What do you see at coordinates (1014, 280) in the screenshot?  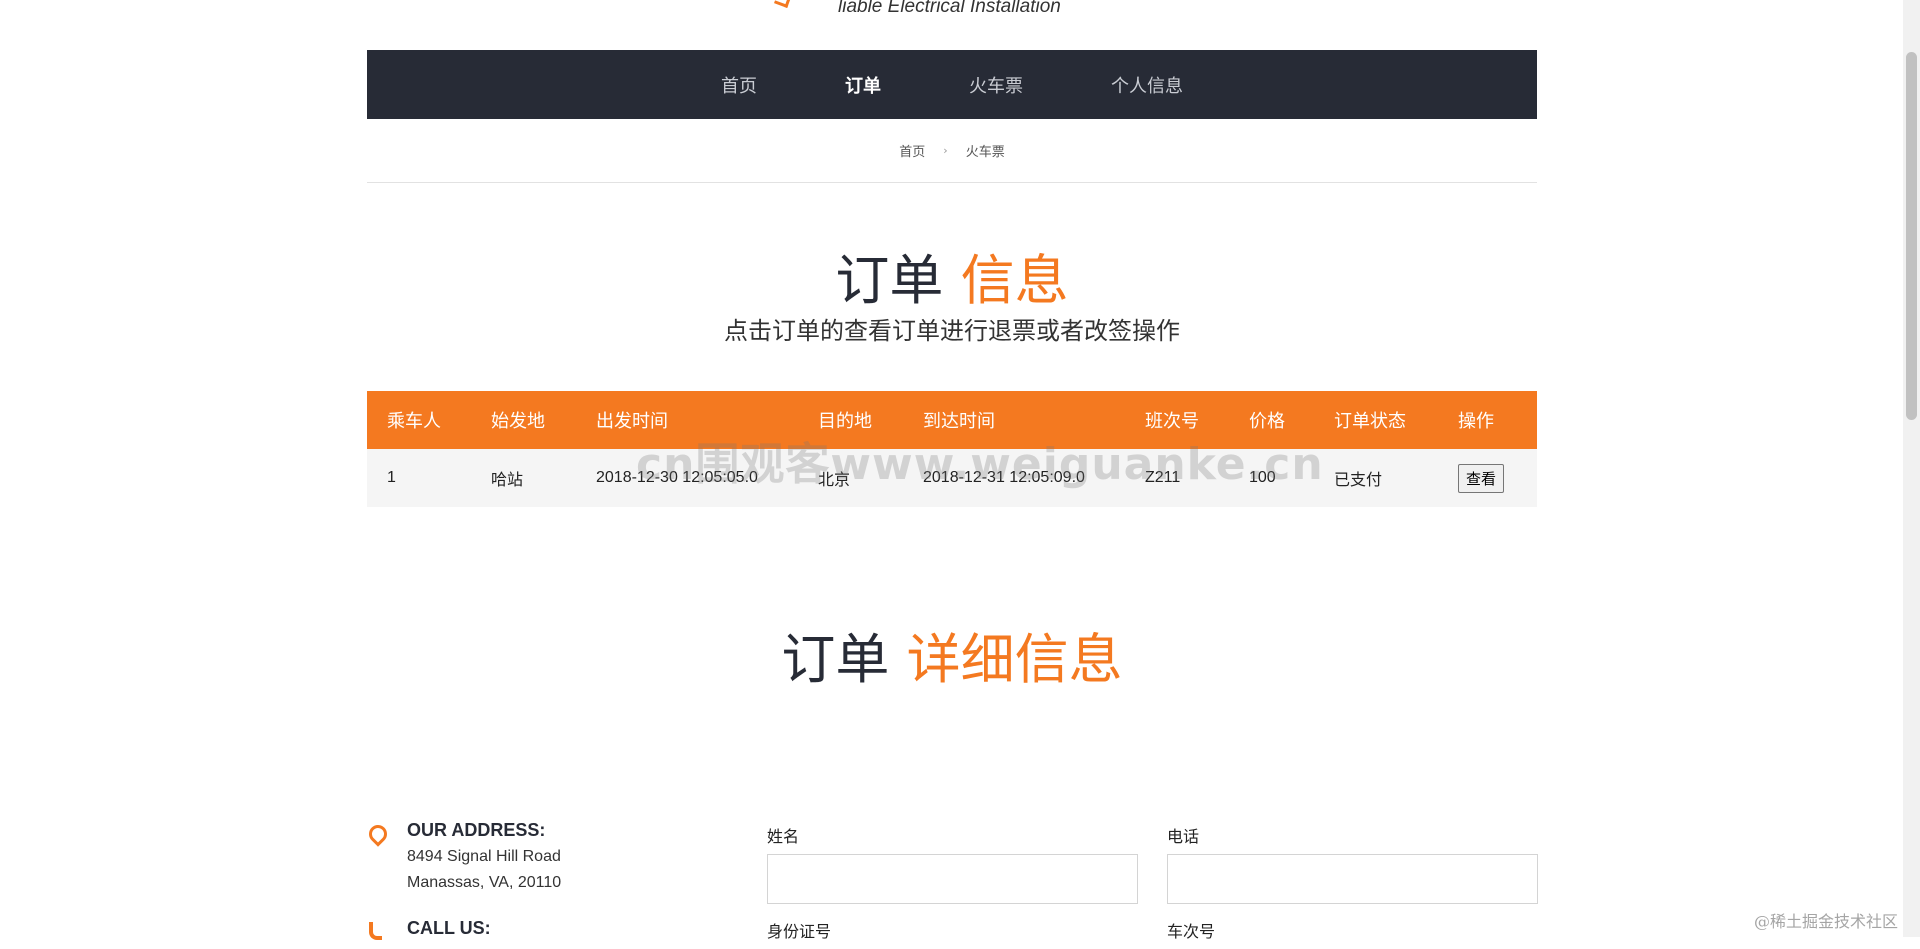 I see `order-info-title-accent: 信息` at bounding box center [1014, 280].